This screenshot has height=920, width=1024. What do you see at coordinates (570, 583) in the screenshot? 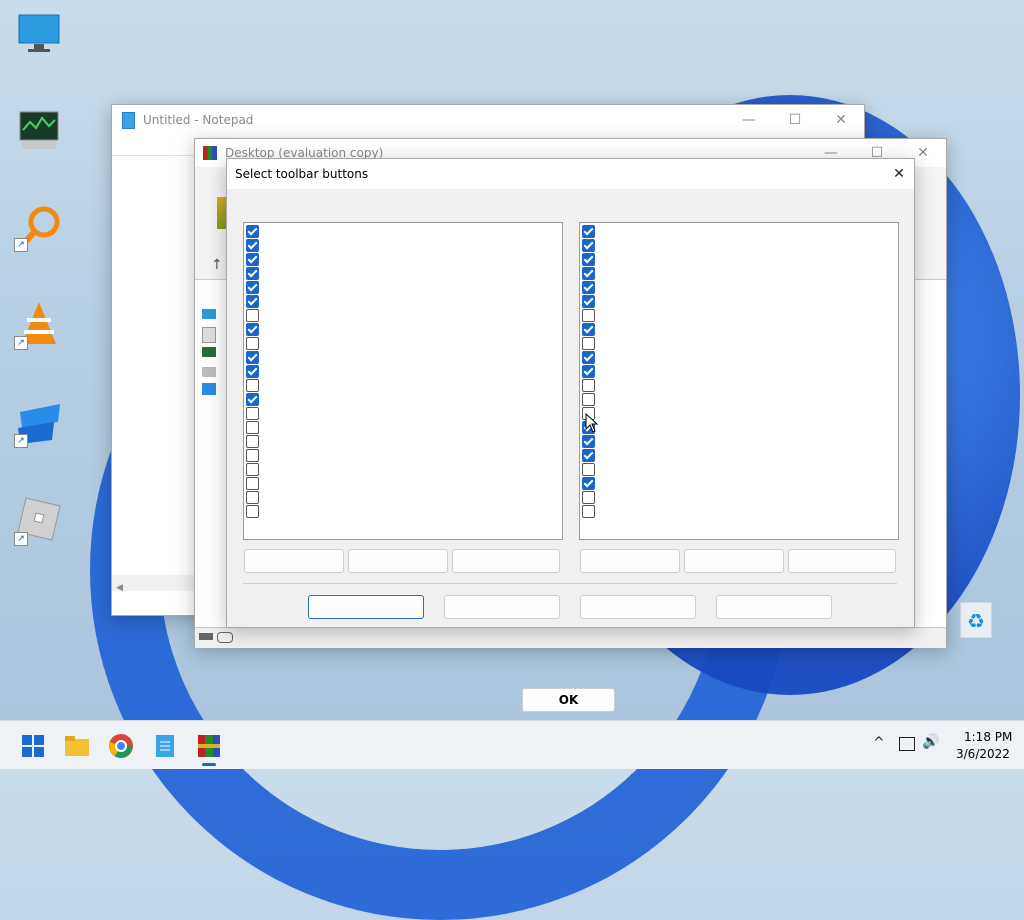
I see `dialog-divider` at bounding box center [570, 583].